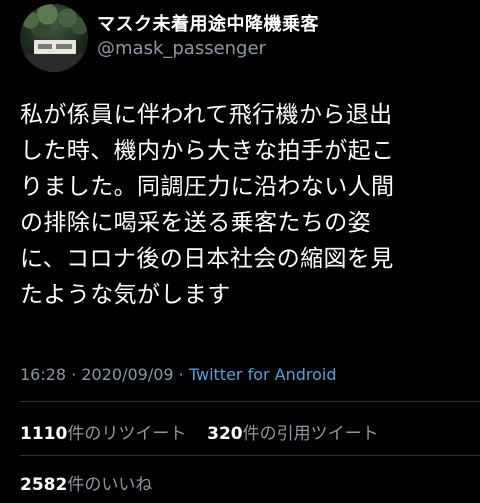 The height and width of the screenshot is (503, 480). I want to click on tweet-text-line: りました。同調圧力に沿わない人間, so click(207, 187).